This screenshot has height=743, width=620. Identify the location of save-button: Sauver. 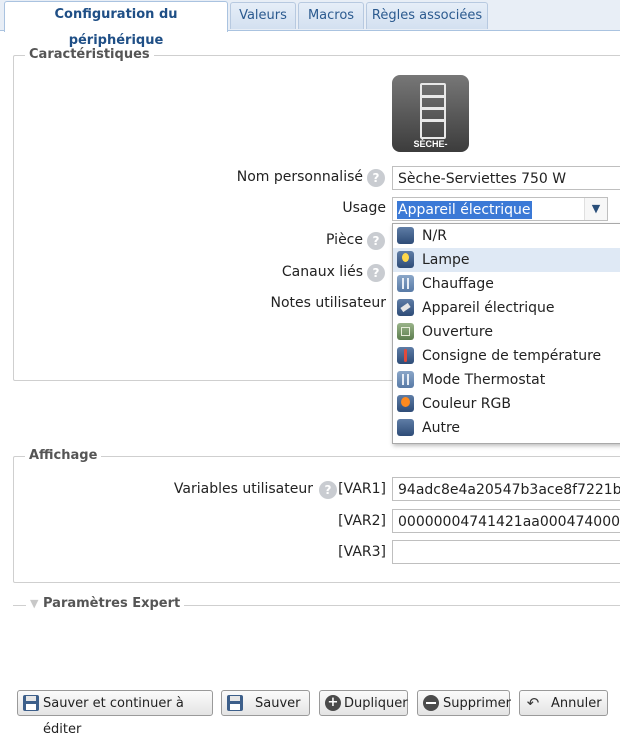
(265, 703).